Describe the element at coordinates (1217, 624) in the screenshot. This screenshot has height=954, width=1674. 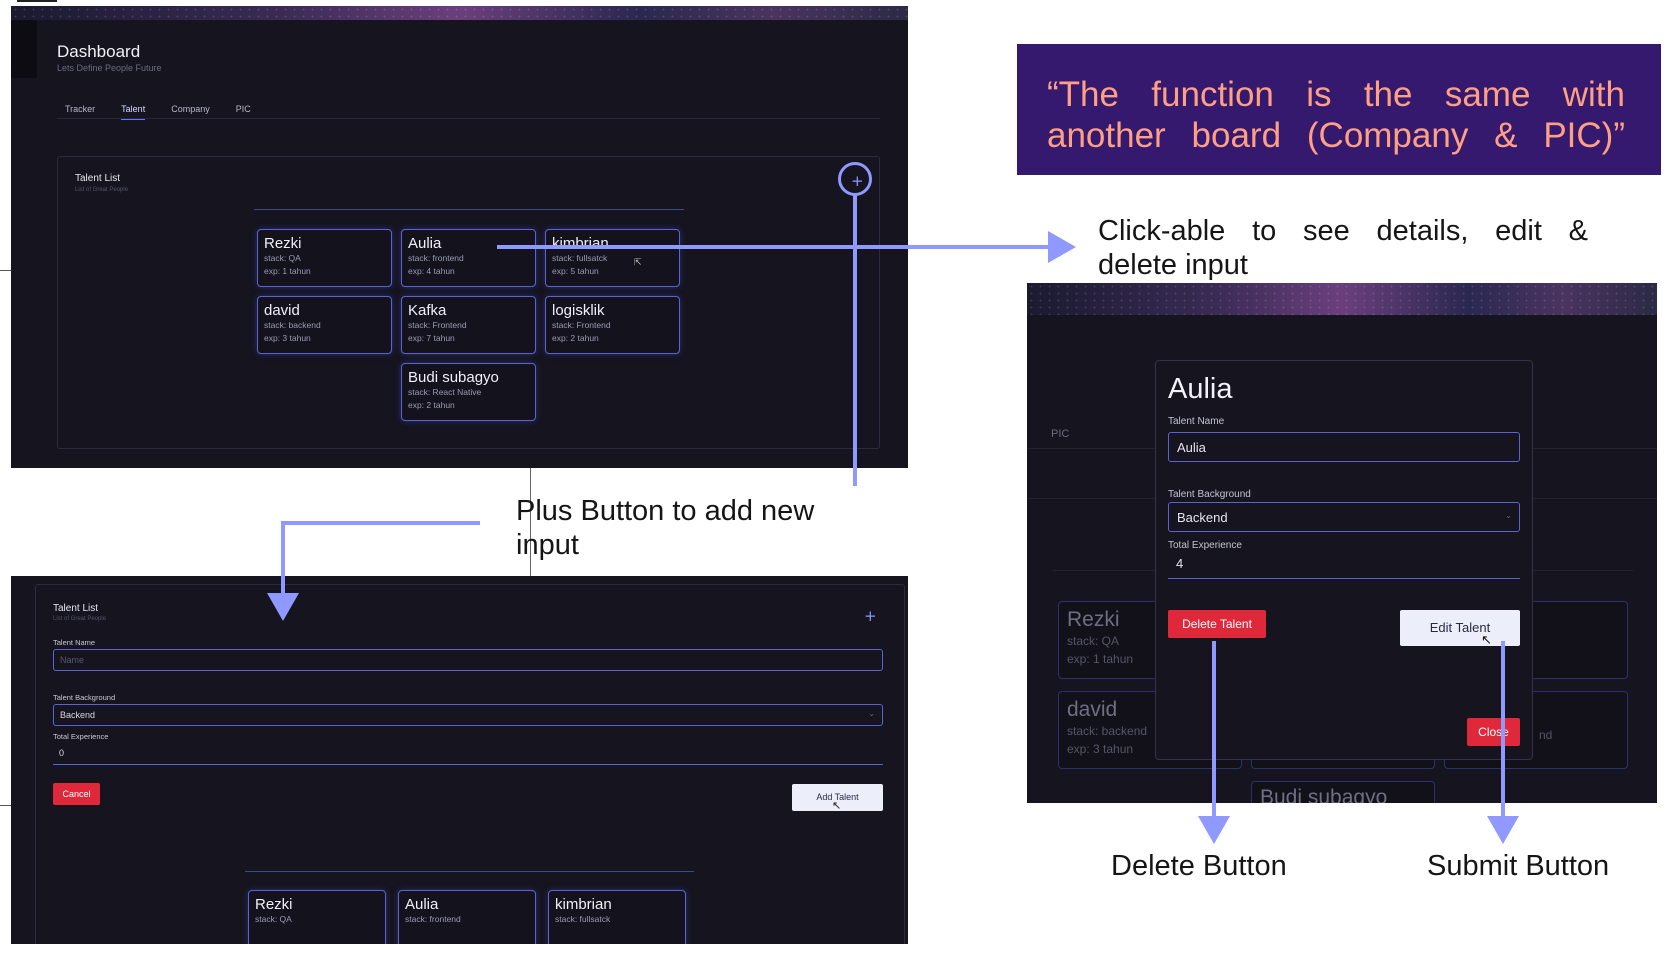
I see `delete-talent-button: Delete Talent` at that location.